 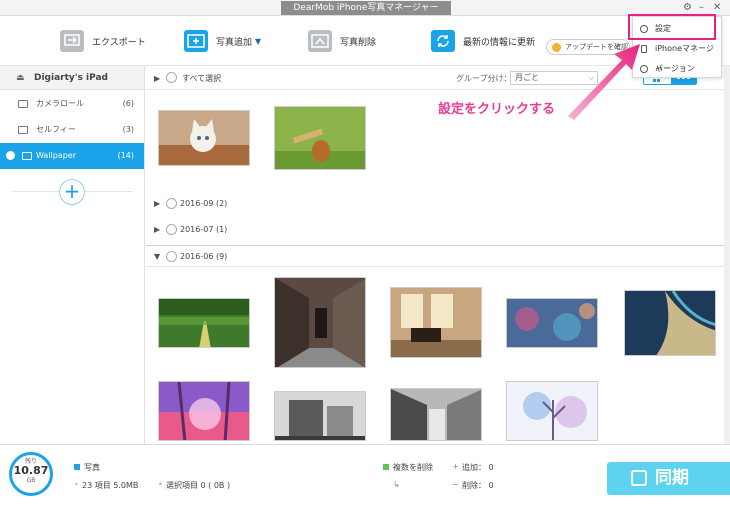 What do you see at coordinates (639, 478) in the screenshot?
I see `sync-icon` at bounding box center [639, 478].